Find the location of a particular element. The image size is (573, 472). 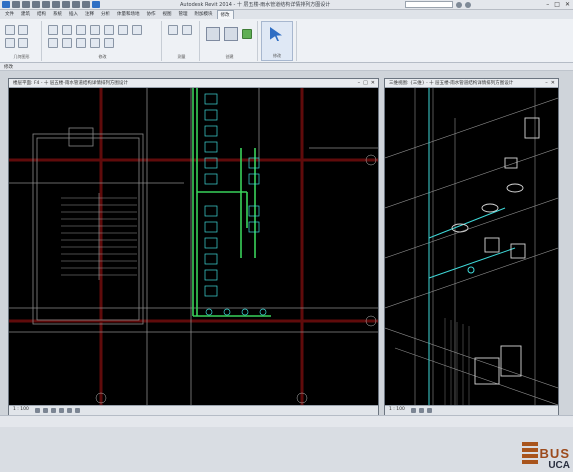

options-bar: 修改 is located at coordinates (286, 67).